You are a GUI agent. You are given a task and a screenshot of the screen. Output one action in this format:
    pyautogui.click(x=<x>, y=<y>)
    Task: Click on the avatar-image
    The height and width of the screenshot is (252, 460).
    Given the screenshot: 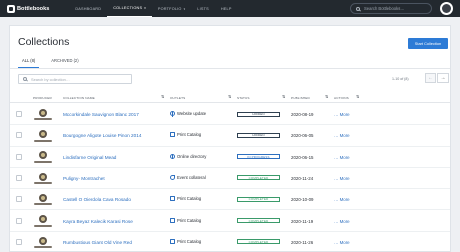 What is the action you would take?
    pyautogui.click(x=446, y=8)
    